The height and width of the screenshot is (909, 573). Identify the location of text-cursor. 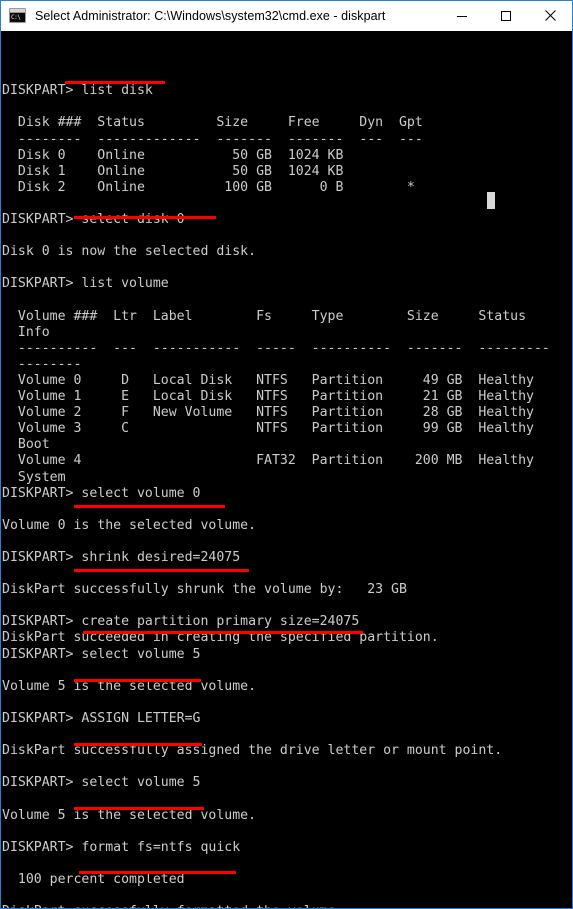
(491, 200).